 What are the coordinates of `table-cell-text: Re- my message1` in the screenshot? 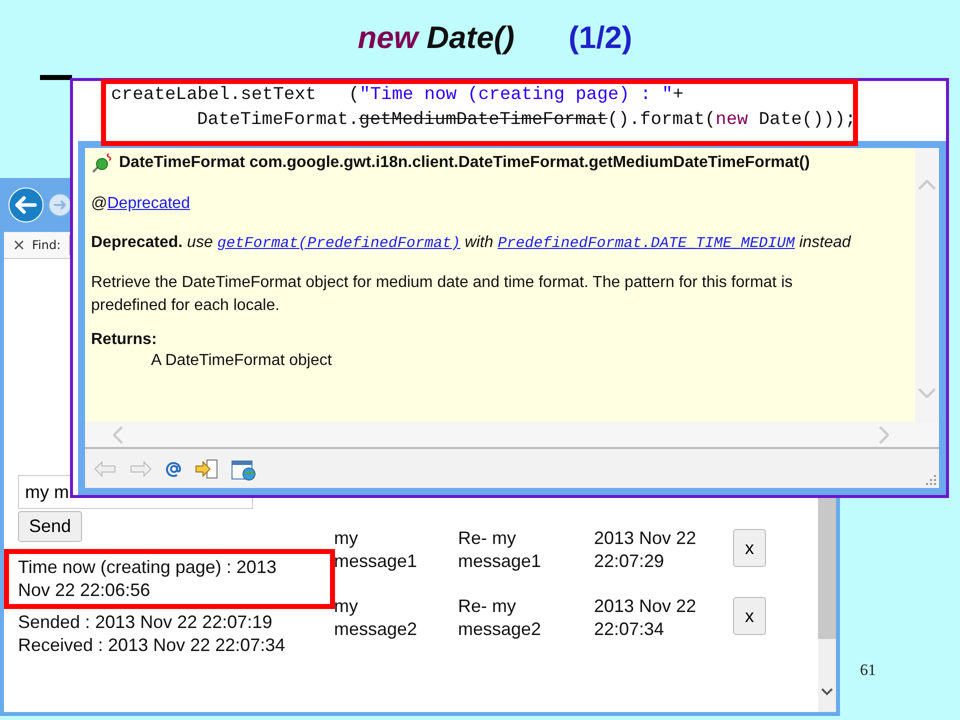 It's located at (500, 550).